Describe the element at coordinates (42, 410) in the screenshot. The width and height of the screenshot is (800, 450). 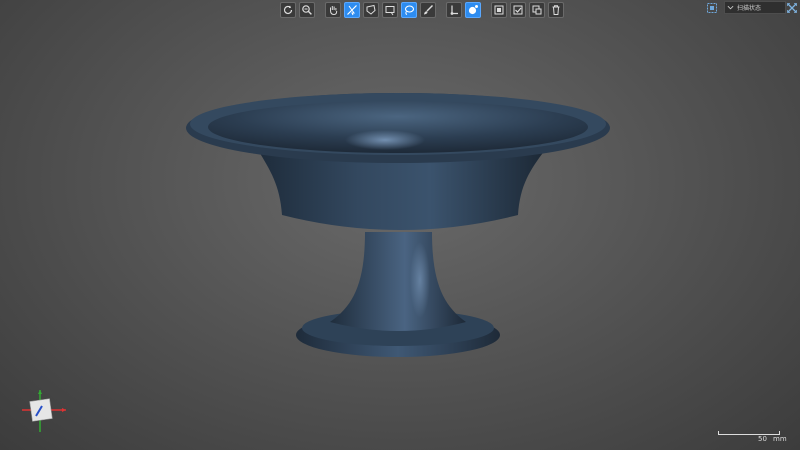
I see `axis-gizmo` at that location.